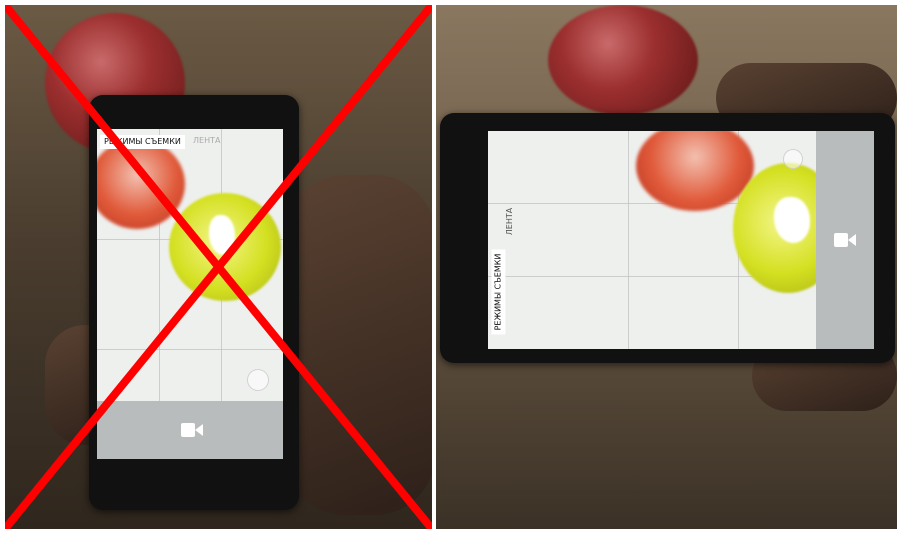 Image resolution: width=902 pixels, height=534 pixels. I want to click on background-ornament, so click(623, 60).